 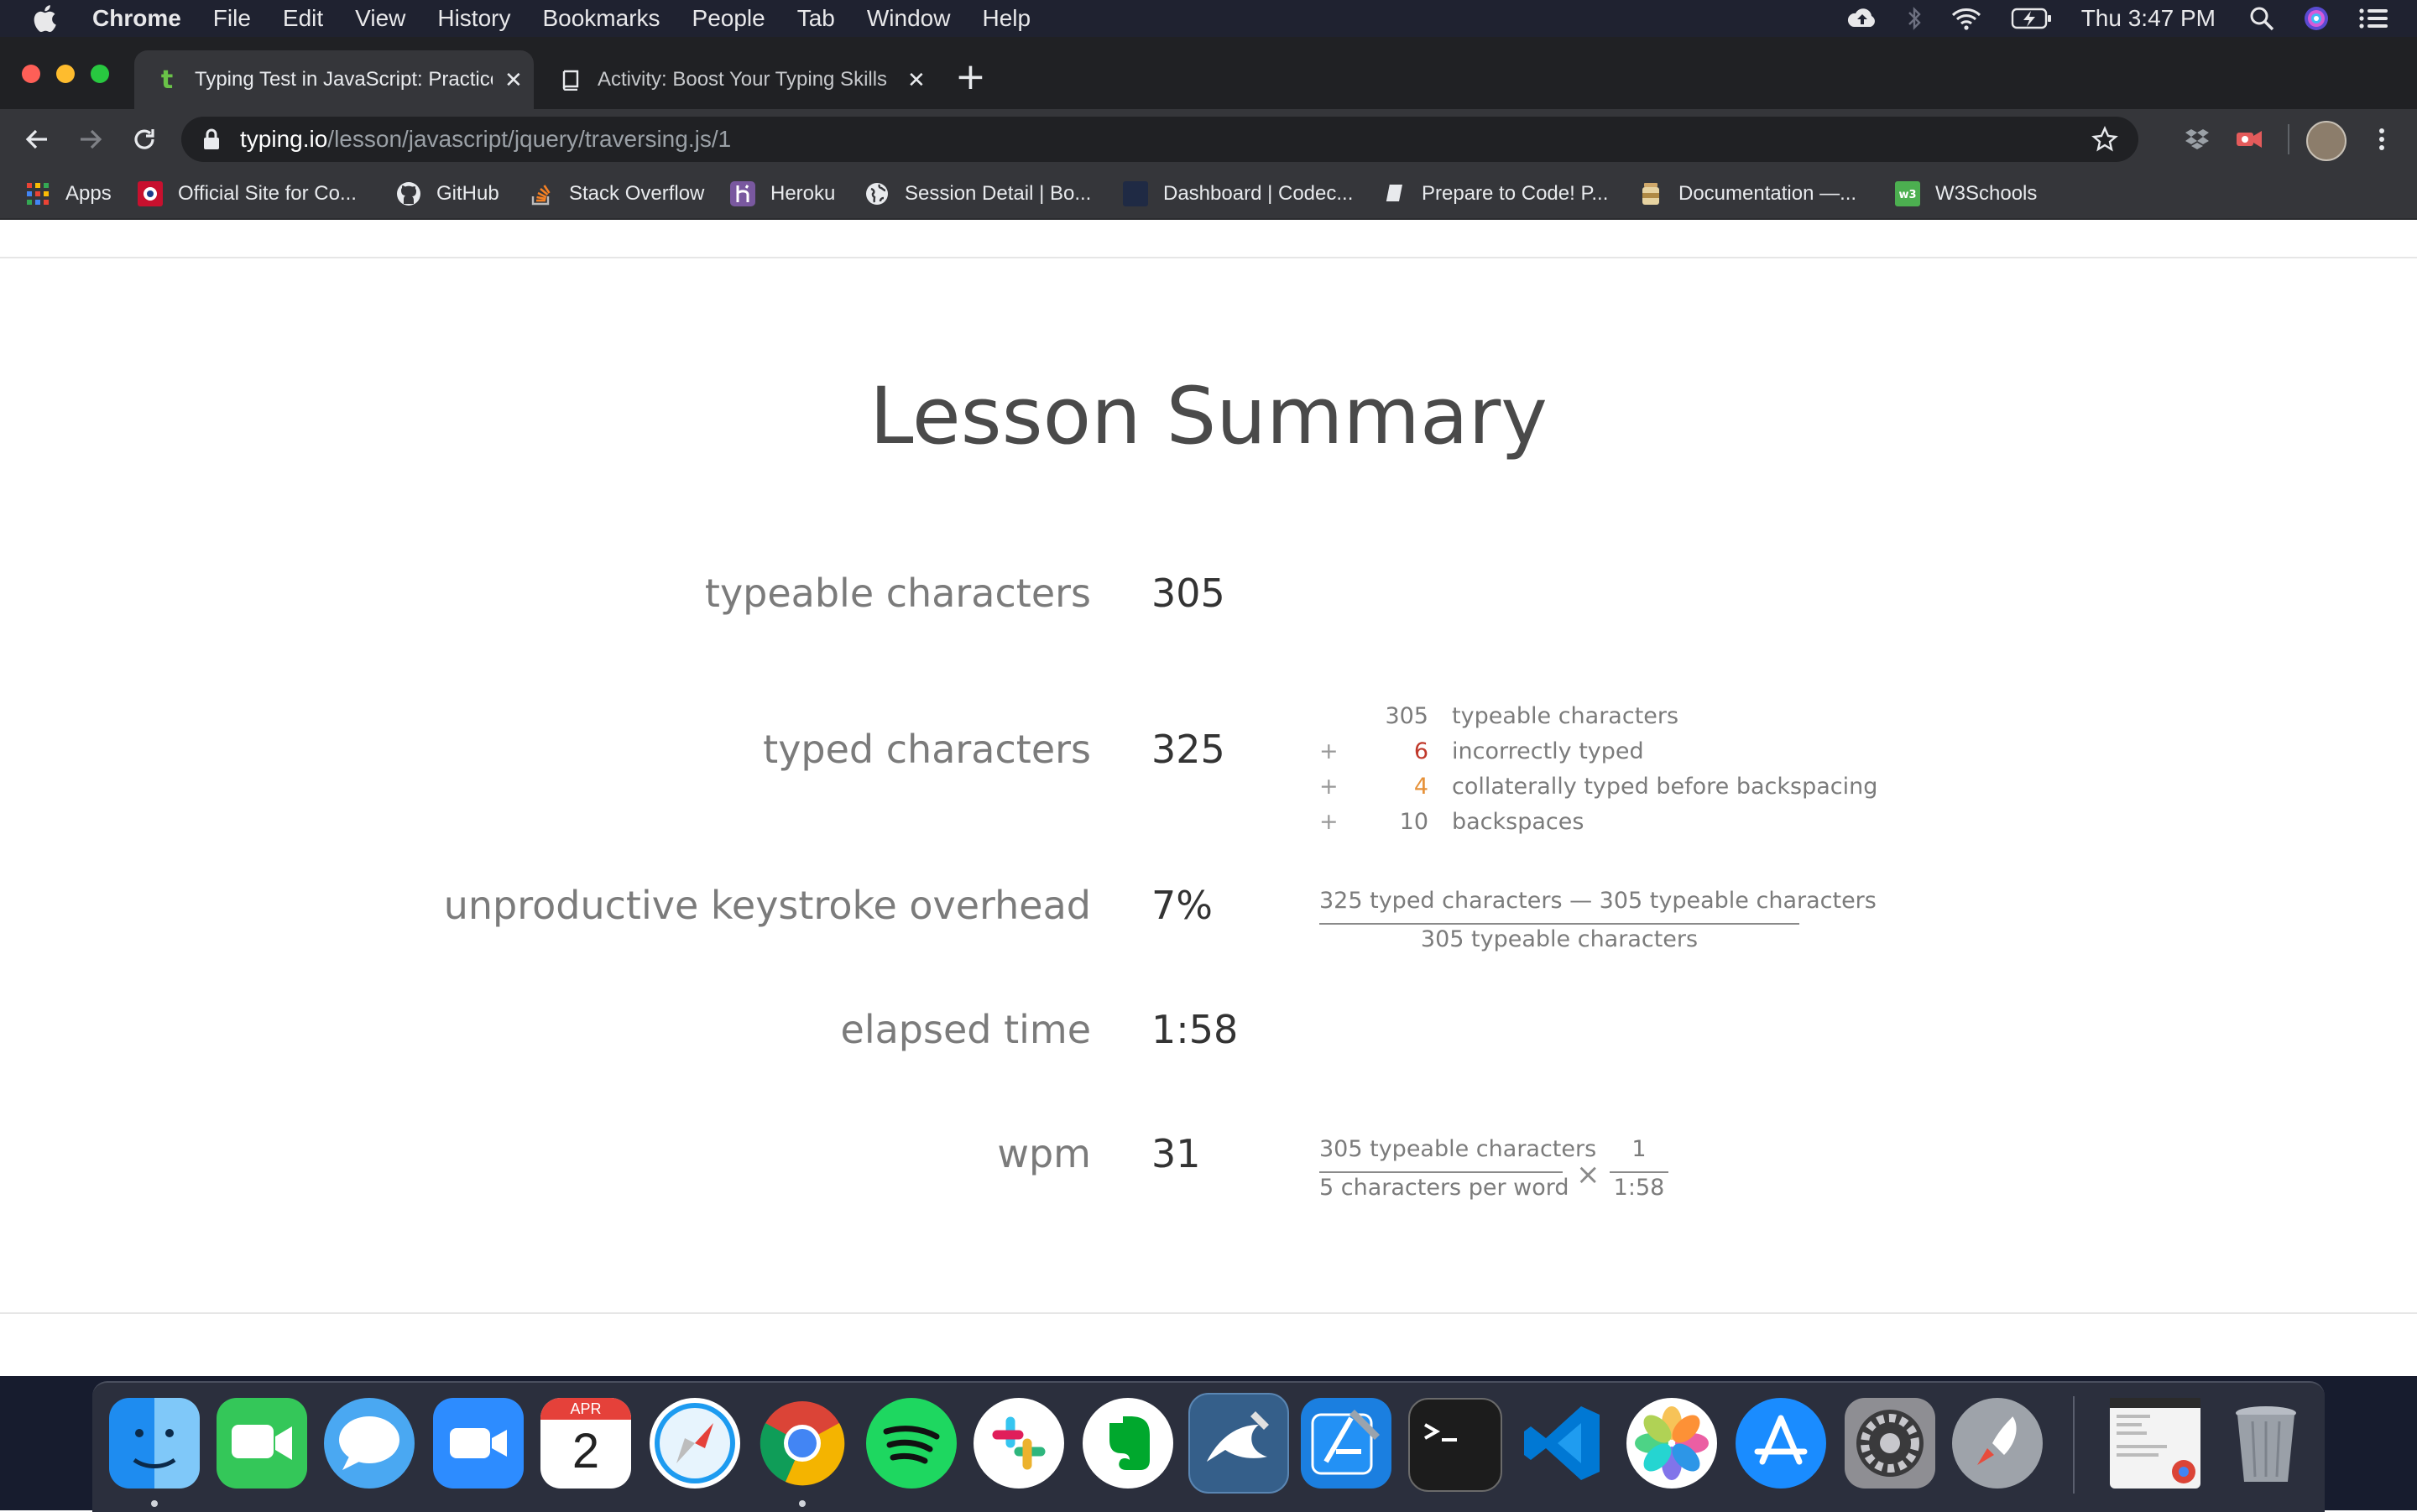 I want to click on breakdown-row: + 6 incorrectly typed, so click(x=1481, y=751).